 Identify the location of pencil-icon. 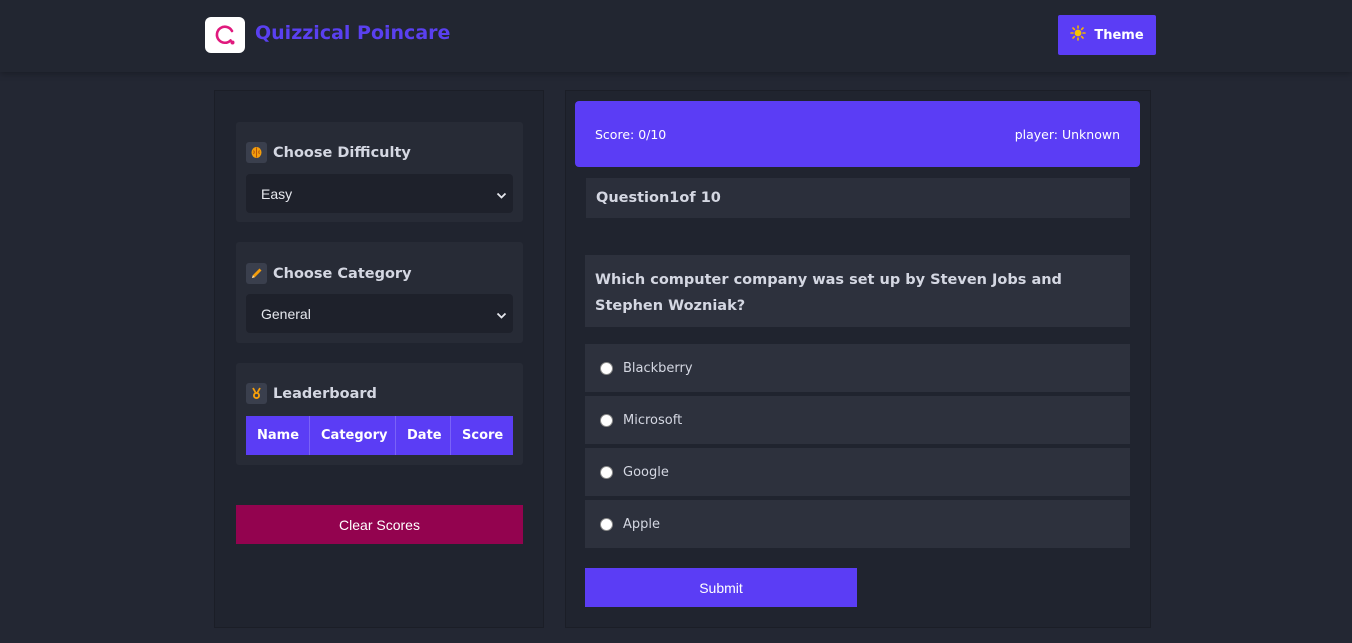
(256, 273).